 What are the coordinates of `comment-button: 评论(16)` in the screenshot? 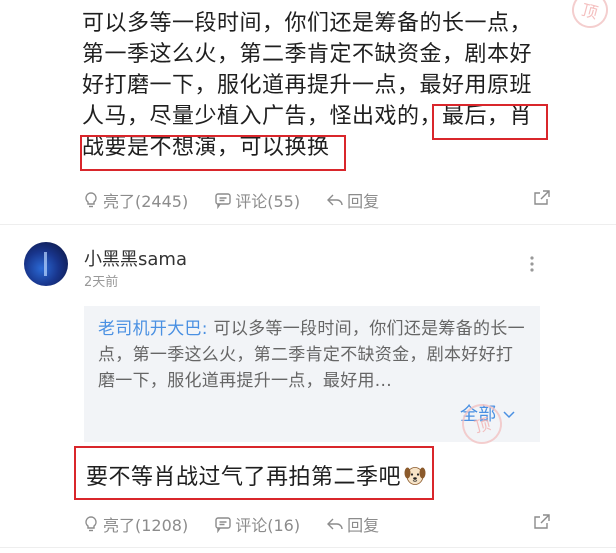 It's located at (257, 524).